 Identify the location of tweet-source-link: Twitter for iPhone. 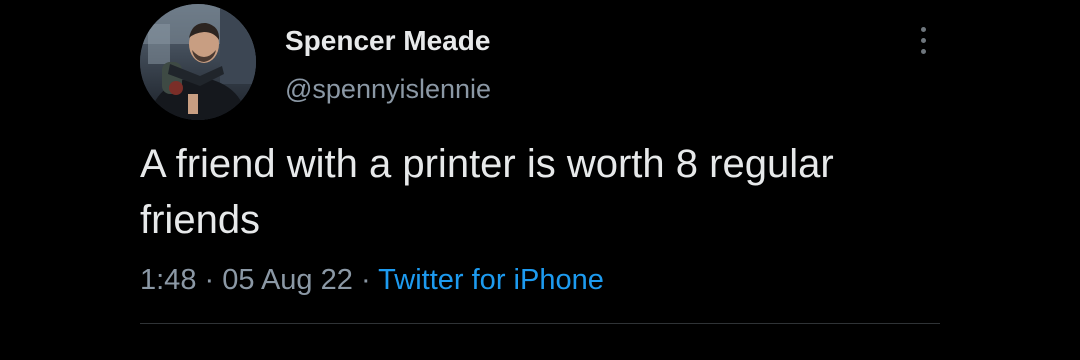
(491, 280).